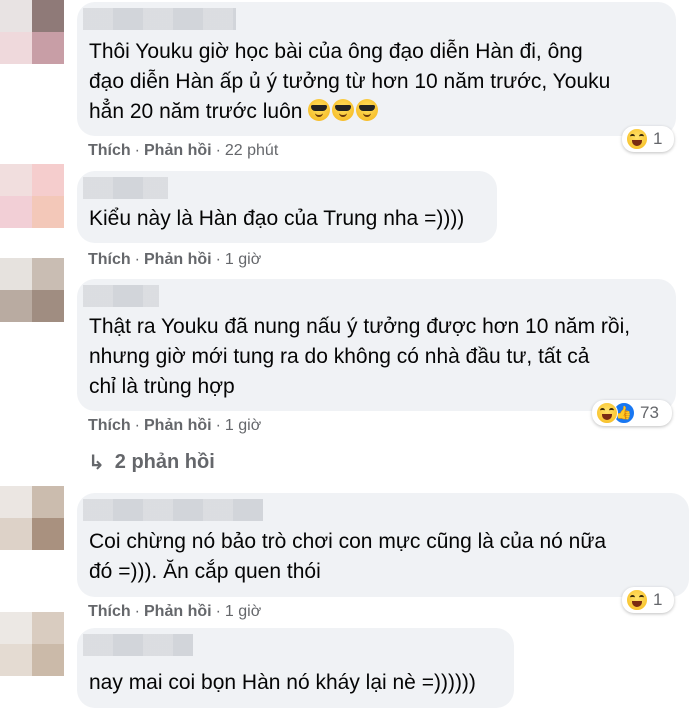 The height and width of the screenshot is (710, 694). I want to click on timestamp: 22 phút, so click(251, 150).